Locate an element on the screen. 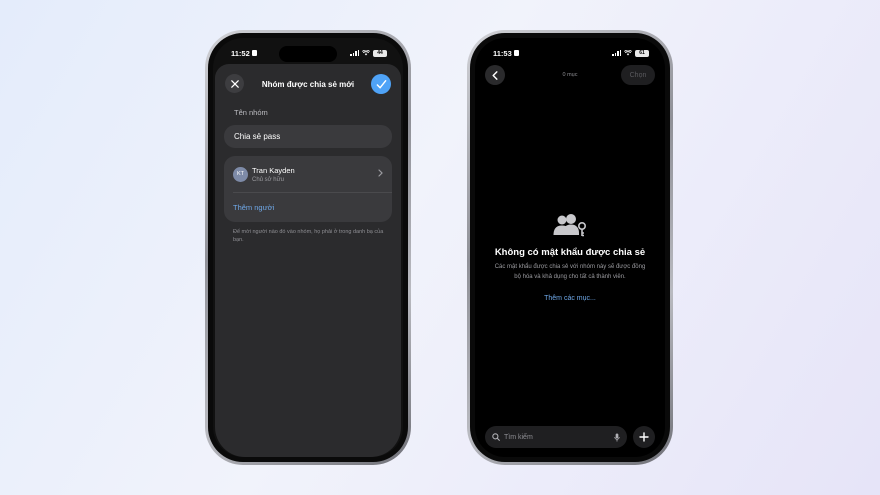 Image resolution: width=880 pixels, height=495 pixels. sheet-header: Nhóm được chia sẻ mới is located at coordinates (308, 84).